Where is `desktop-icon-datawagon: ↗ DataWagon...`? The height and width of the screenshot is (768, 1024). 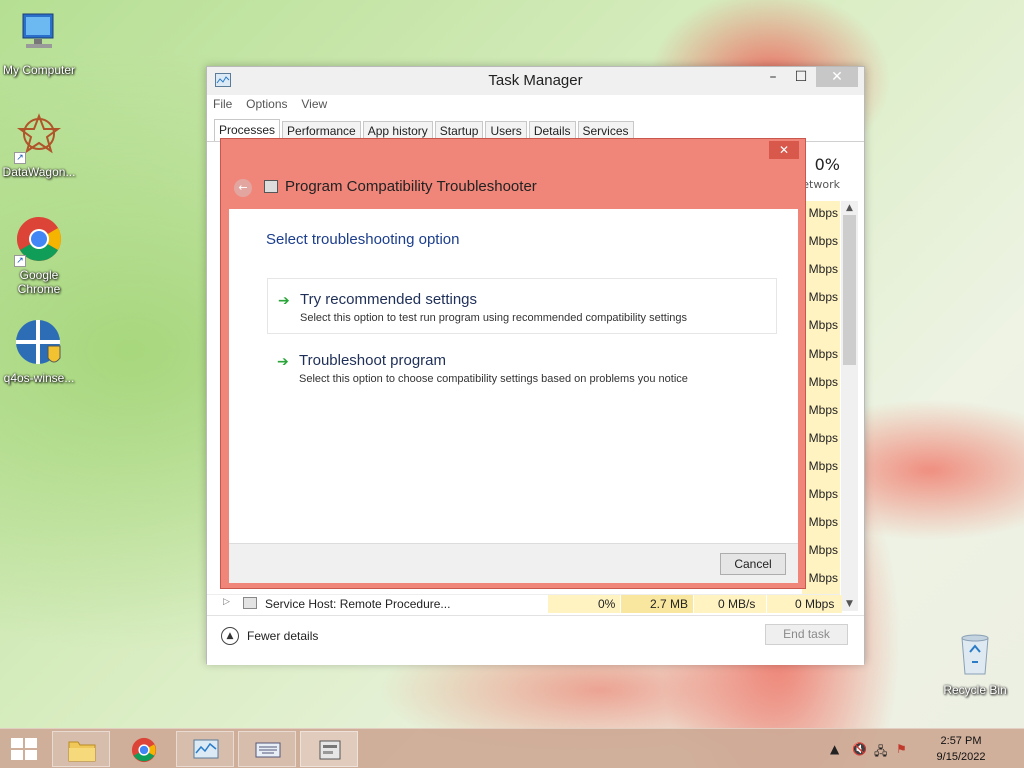 desktop-icon-datawagon: ↗ DataWagon... is located at coordinates (39, 145).